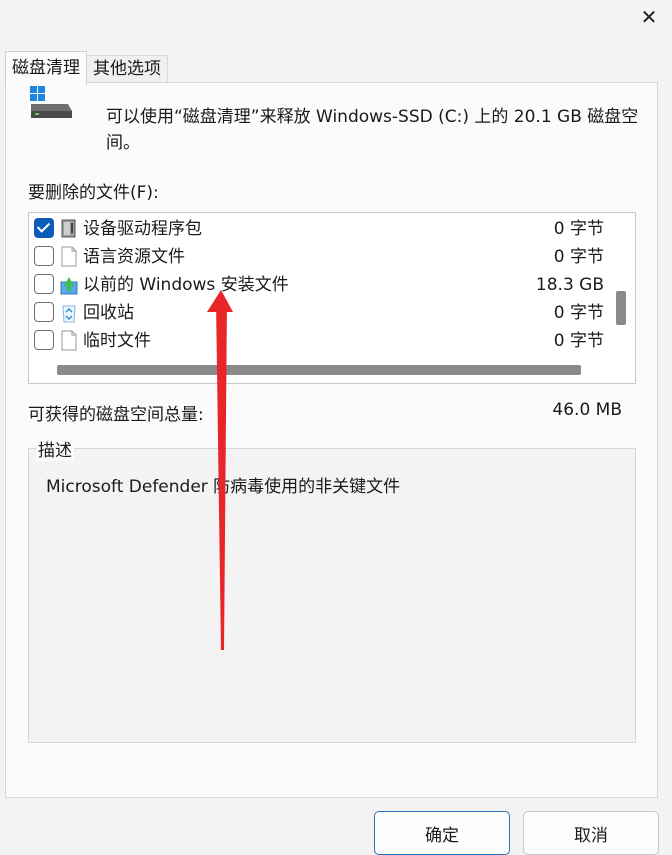  What do you see at coordinates (321, 285) in the screenshot?
I see `list-item: 以前的 Windows 安装文件 18.3 GB` at bounding box center [321, 285].